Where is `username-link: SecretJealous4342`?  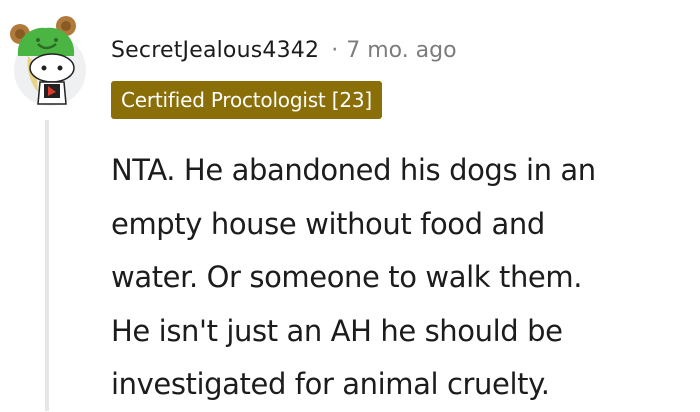
username-link: SecretJealous4342 is located at coordinates (215, 50).